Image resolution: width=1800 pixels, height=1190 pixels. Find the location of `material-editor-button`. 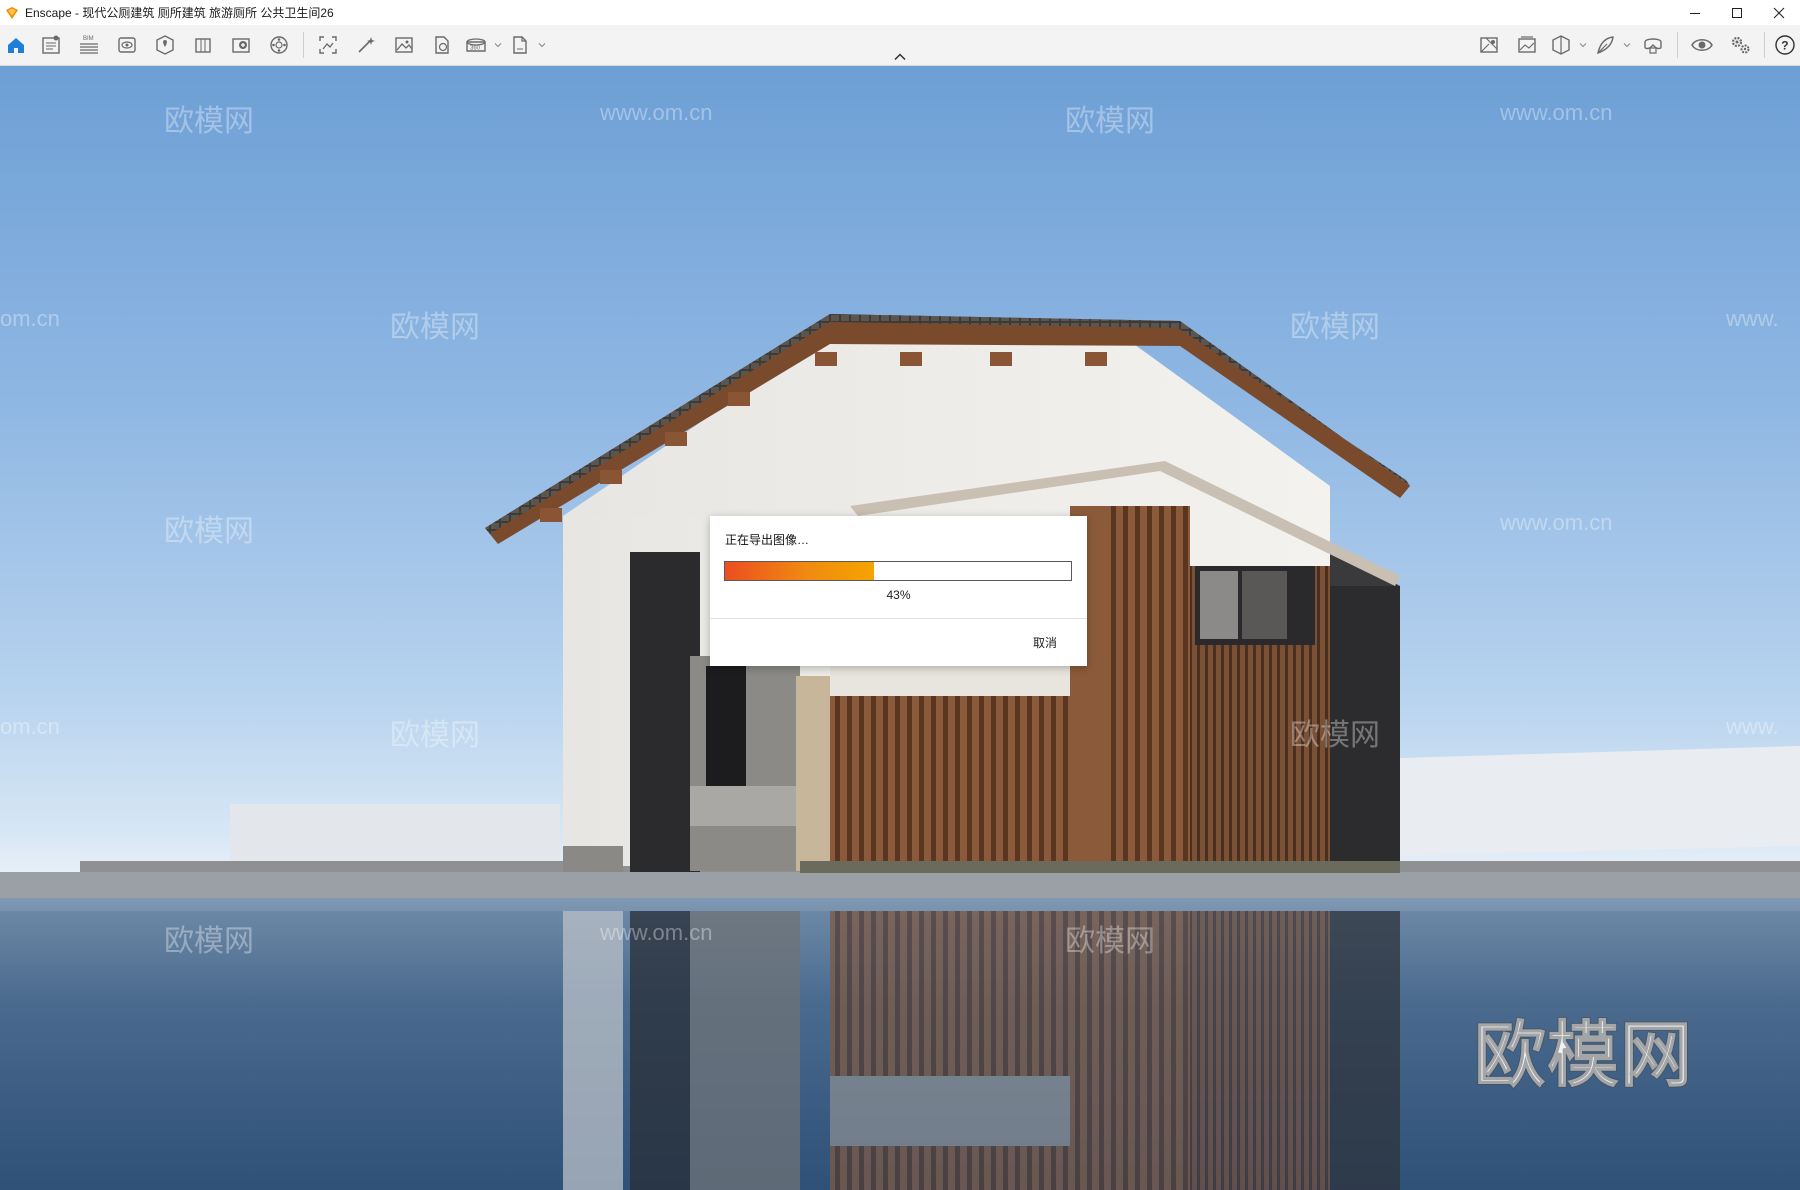

material-editor-button is located at coordinates (203, 45).